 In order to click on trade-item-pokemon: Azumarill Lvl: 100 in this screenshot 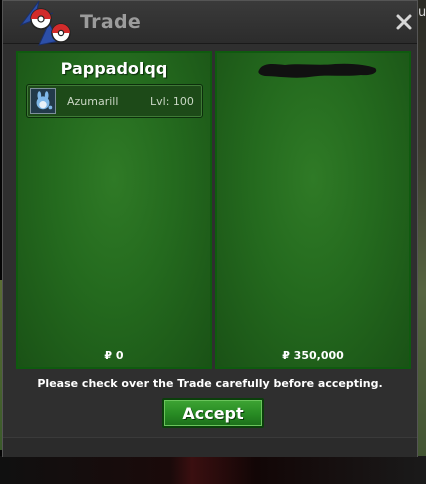, I will do `click(114, 101)`.